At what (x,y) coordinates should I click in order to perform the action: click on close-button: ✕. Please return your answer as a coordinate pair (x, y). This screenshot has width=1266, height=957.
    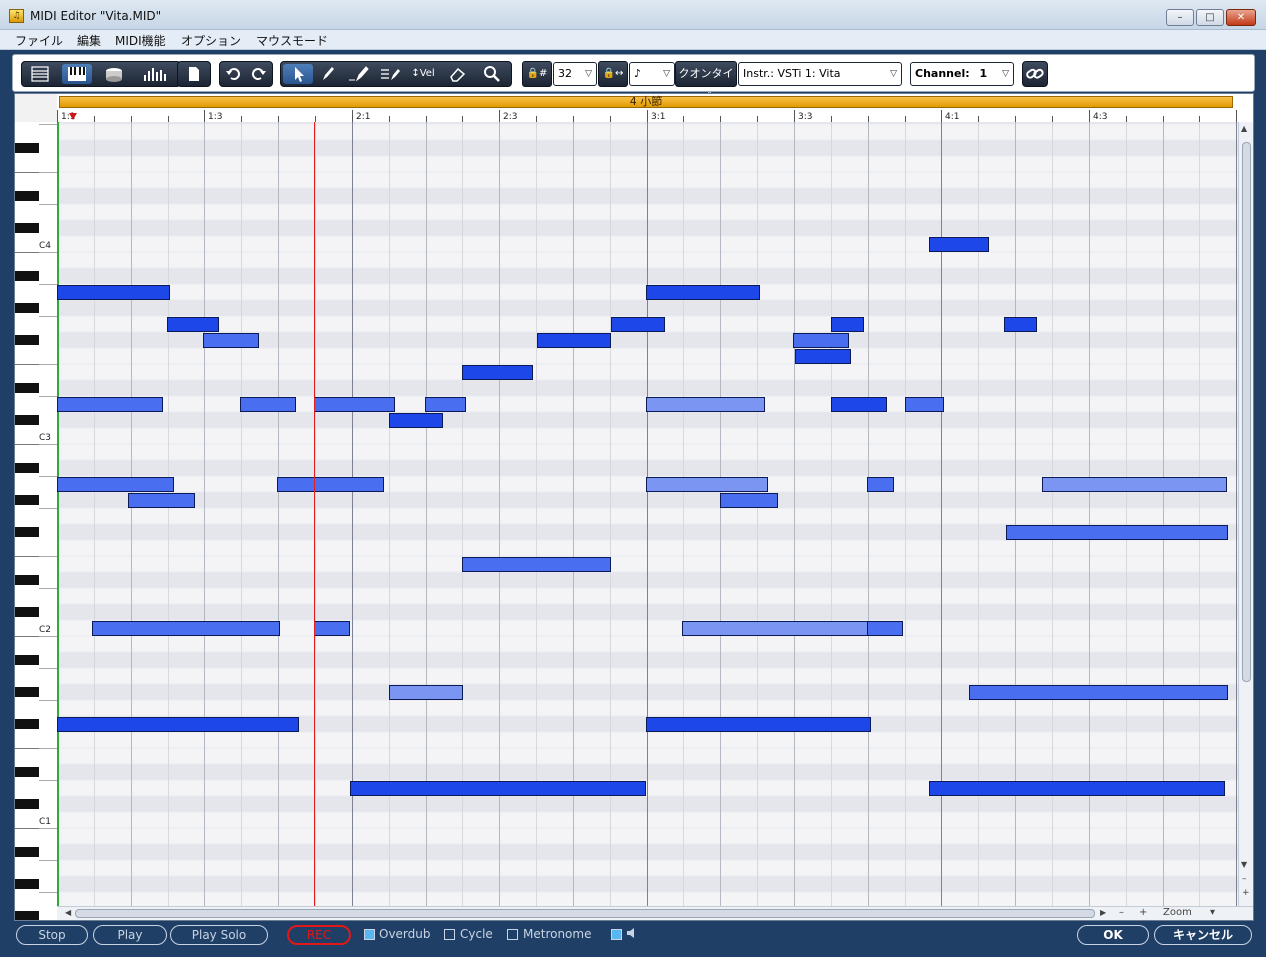
    Looking at the image, I should click on (1241, 17).